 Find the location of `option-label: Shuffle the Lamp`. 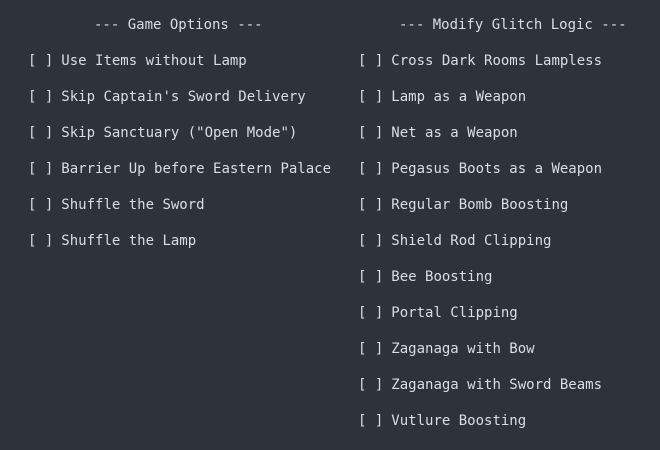

option-label: Shuffle the Lamp is located at coordinates (129, 241).